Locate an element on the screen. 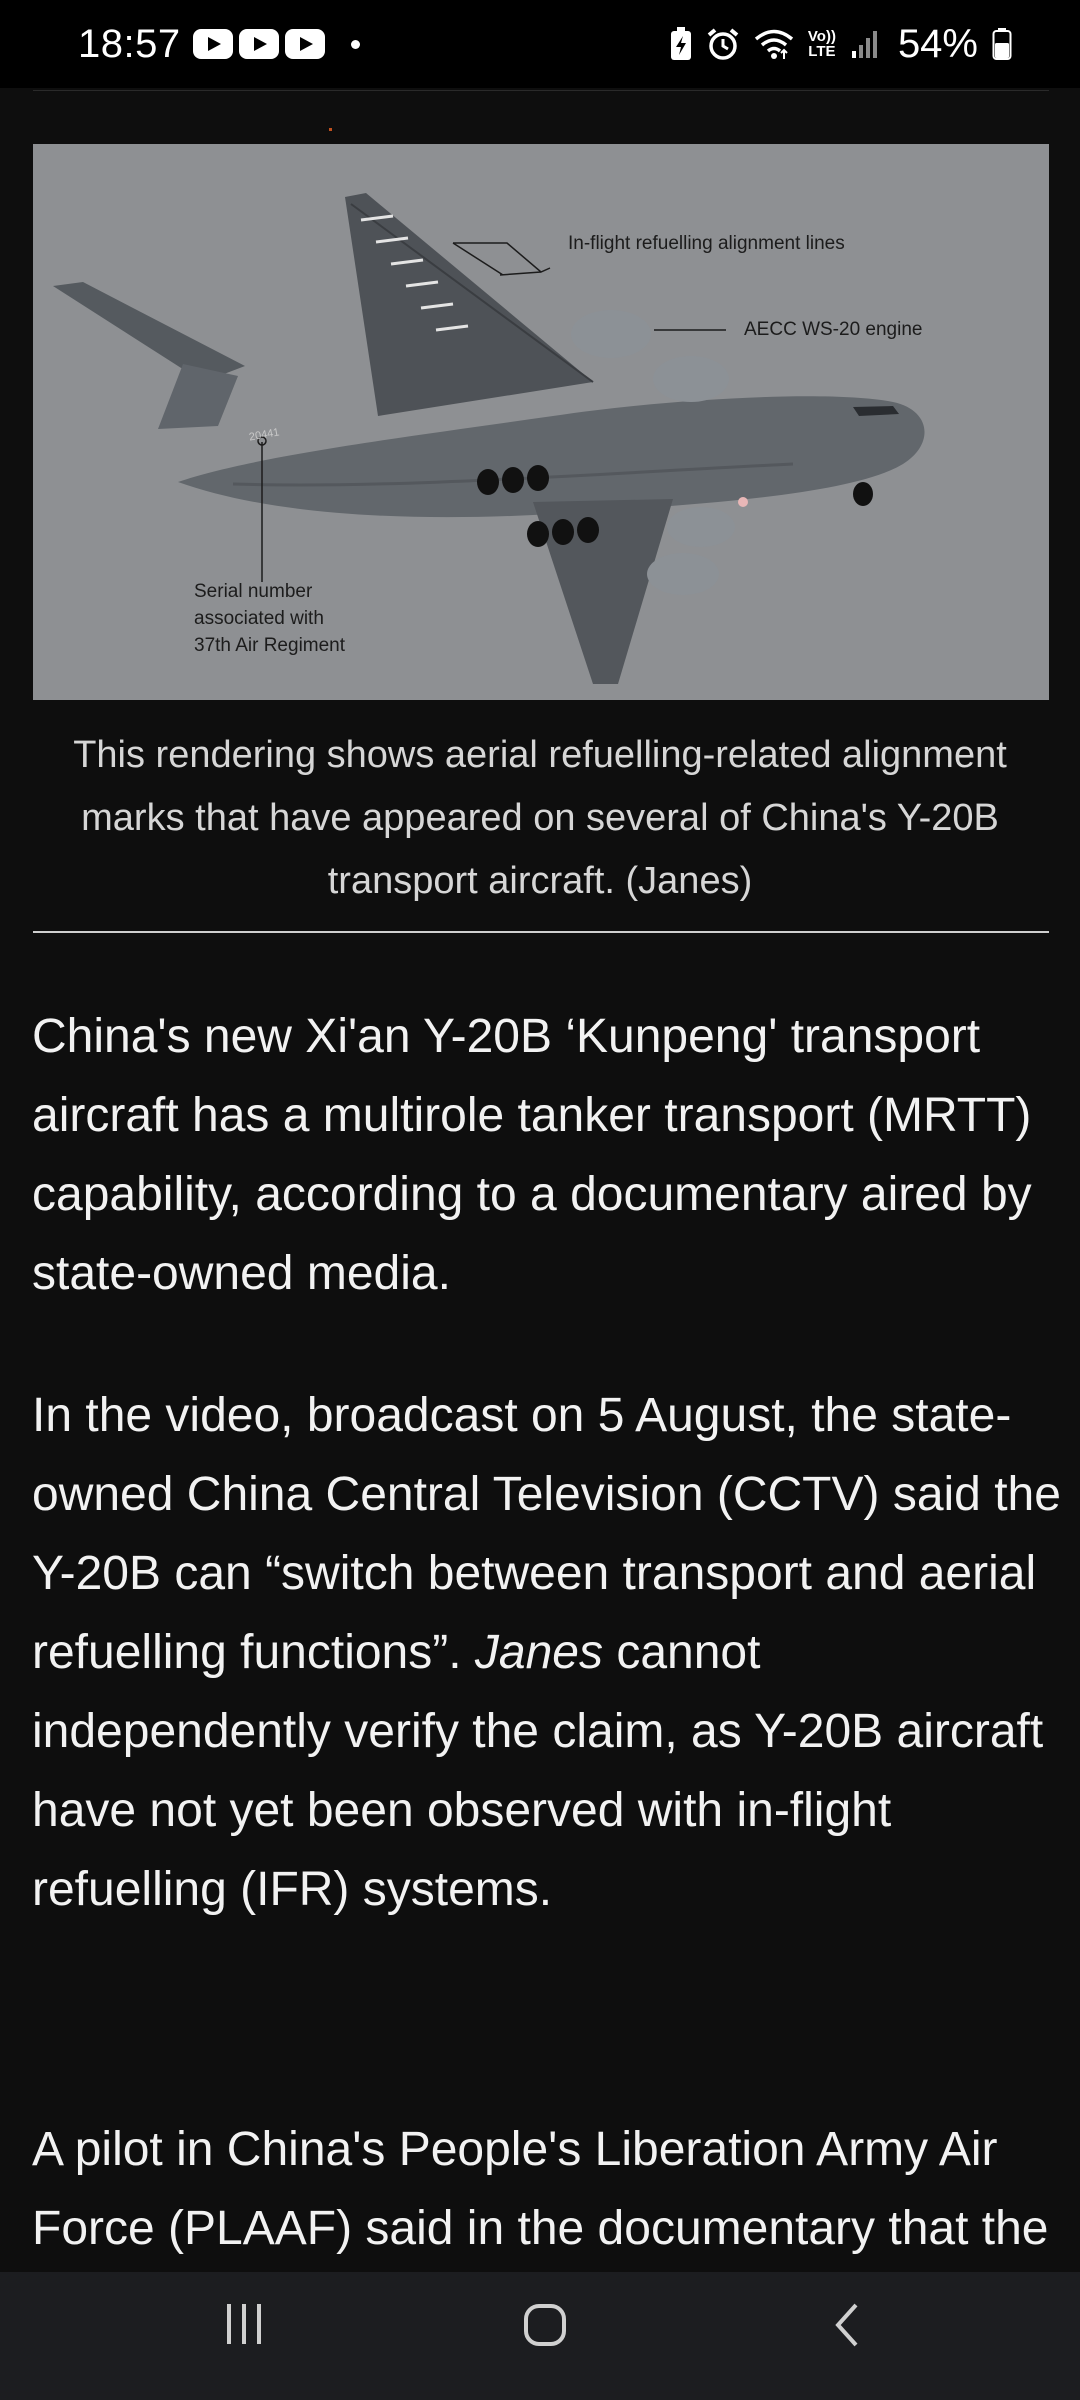 The height and width of the screenshot is (2400, 1080). status-icons: Vo)) LTE 54% is located at coordinates (841, 44).